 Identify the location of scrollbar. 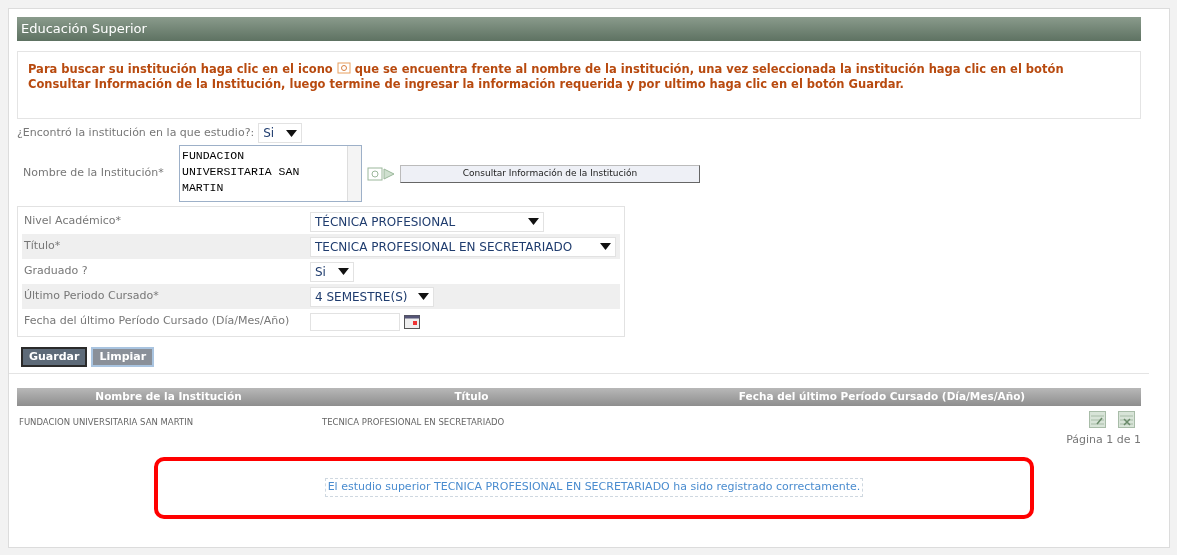
(354, 173).